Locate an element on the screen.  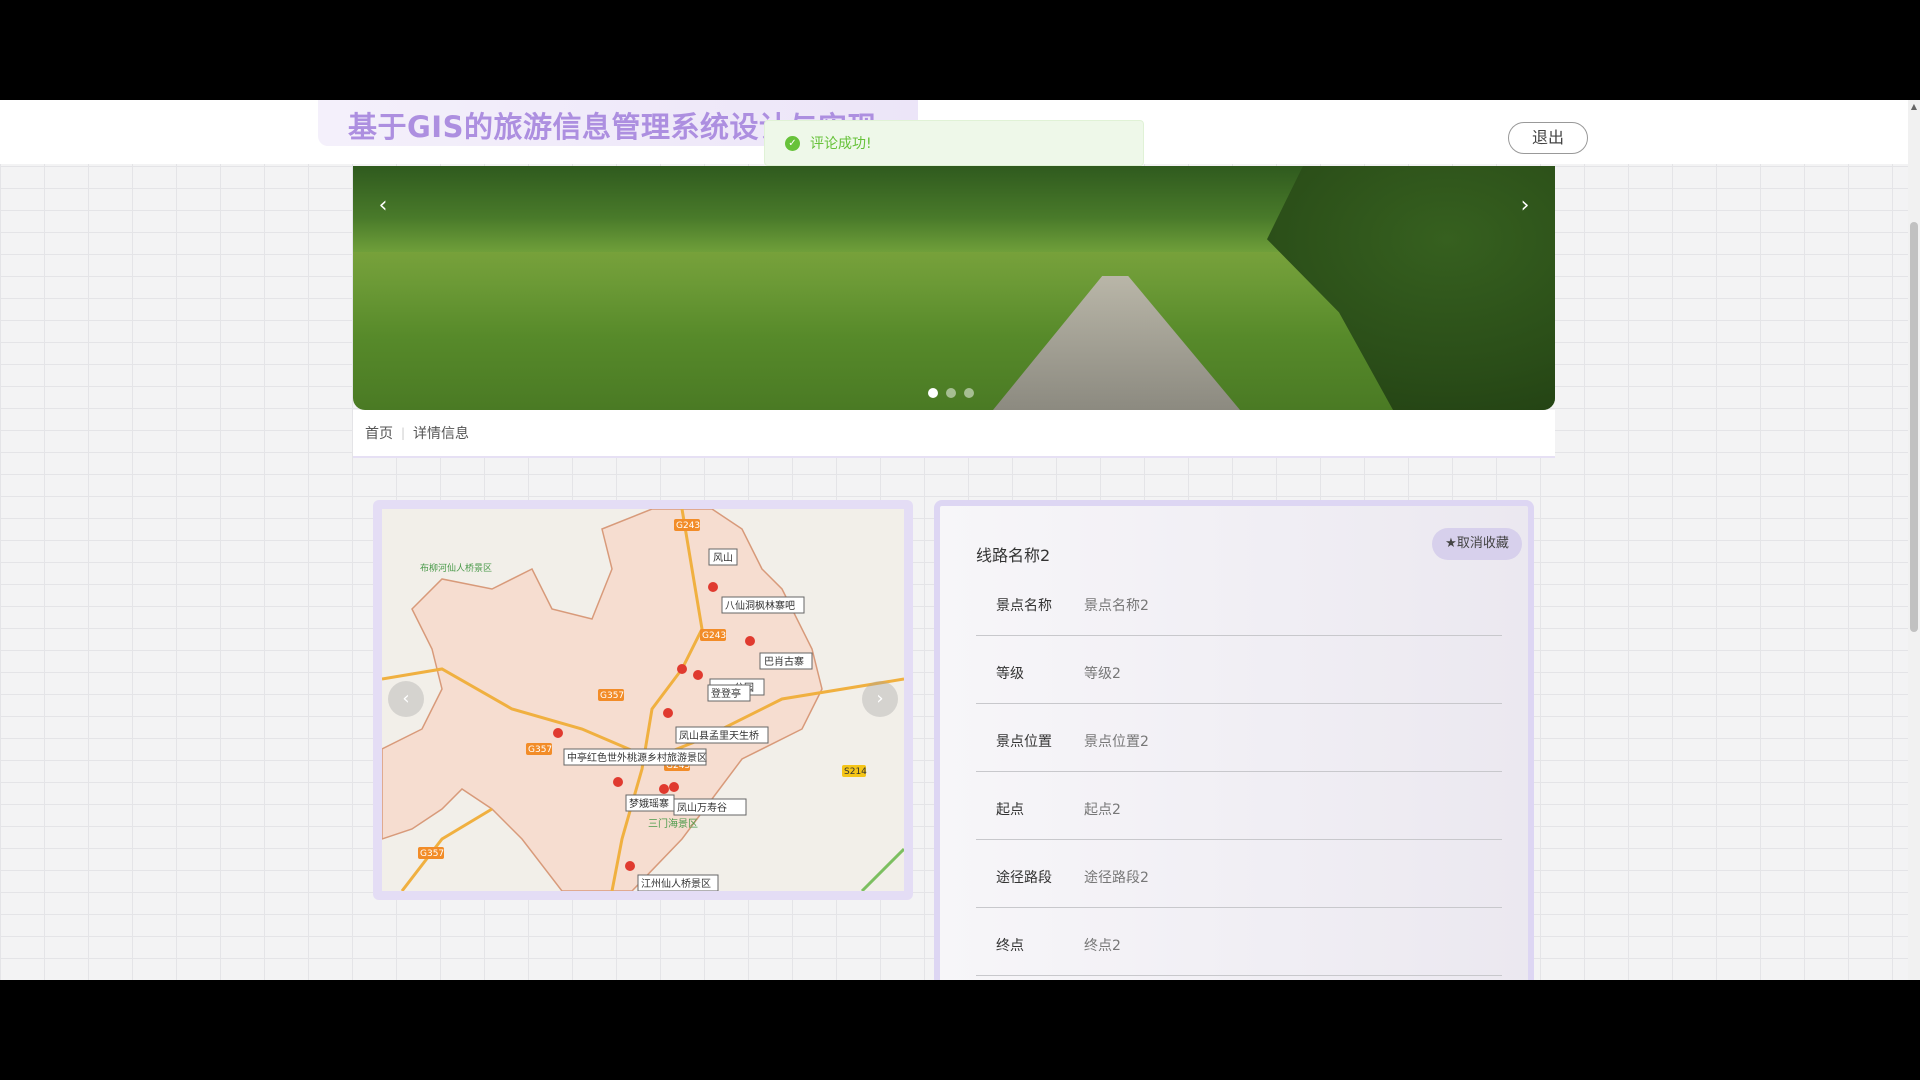
breadcrumb-home: 首页 is located at coordinates (379, 433).